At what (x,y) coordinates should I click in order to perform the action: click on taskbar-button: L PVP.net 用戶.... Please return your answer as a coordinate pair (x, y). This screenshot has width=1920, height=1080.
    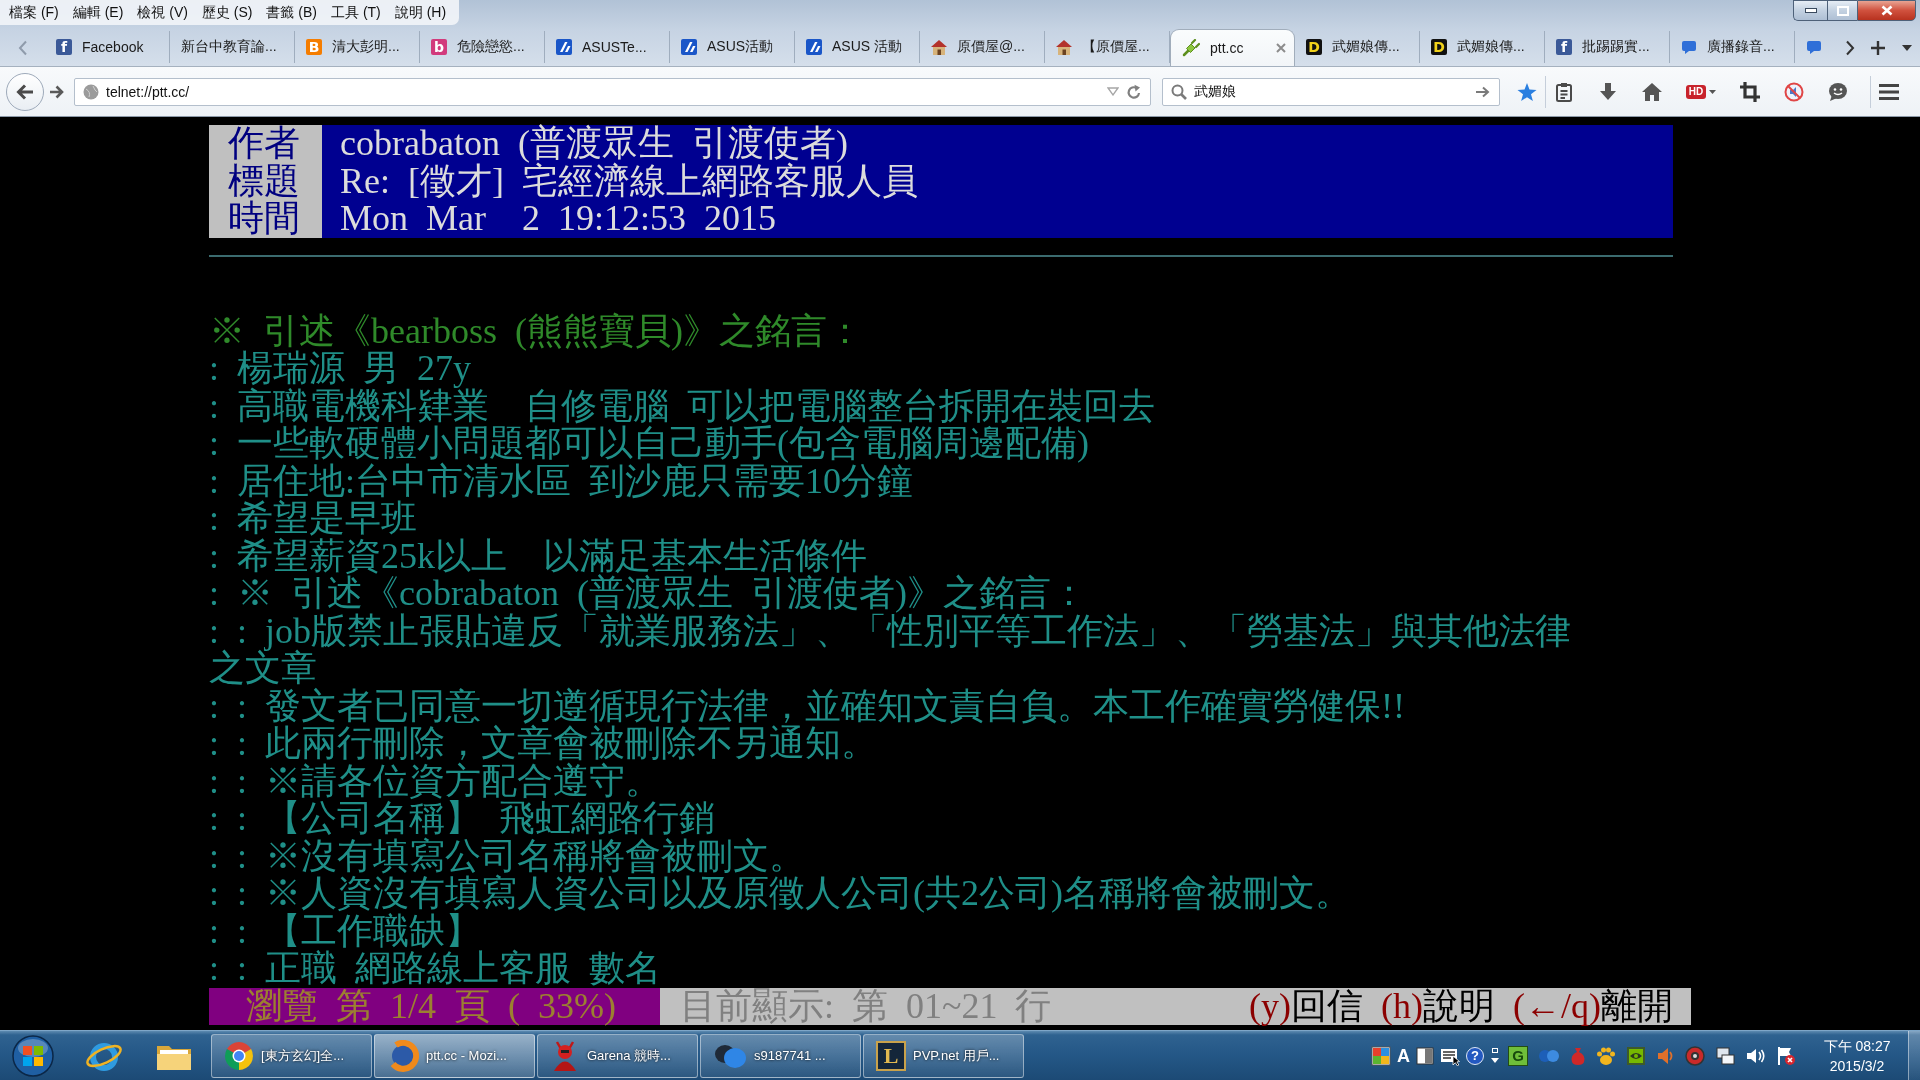
    Looking at the image, I should click on (943, 1055).